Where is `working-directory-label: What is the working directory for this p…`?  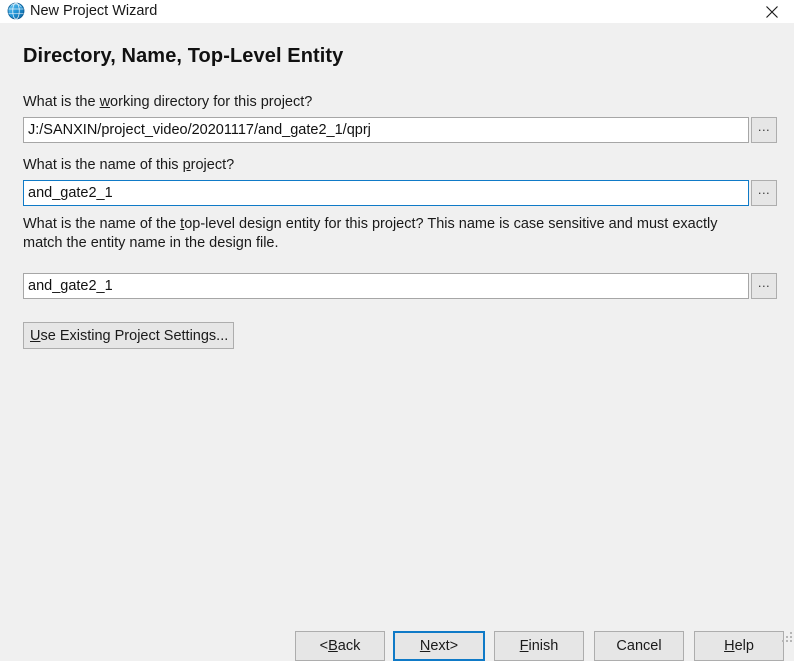 working-directory-label: What is the working directory for this p… is located at coordinates (167, 102).